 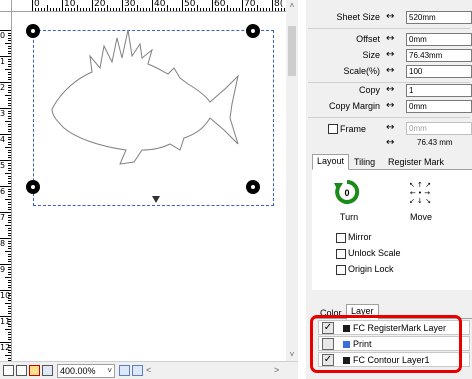 I want to click on chevron-right-icon: >, so click(x=276, y=370).